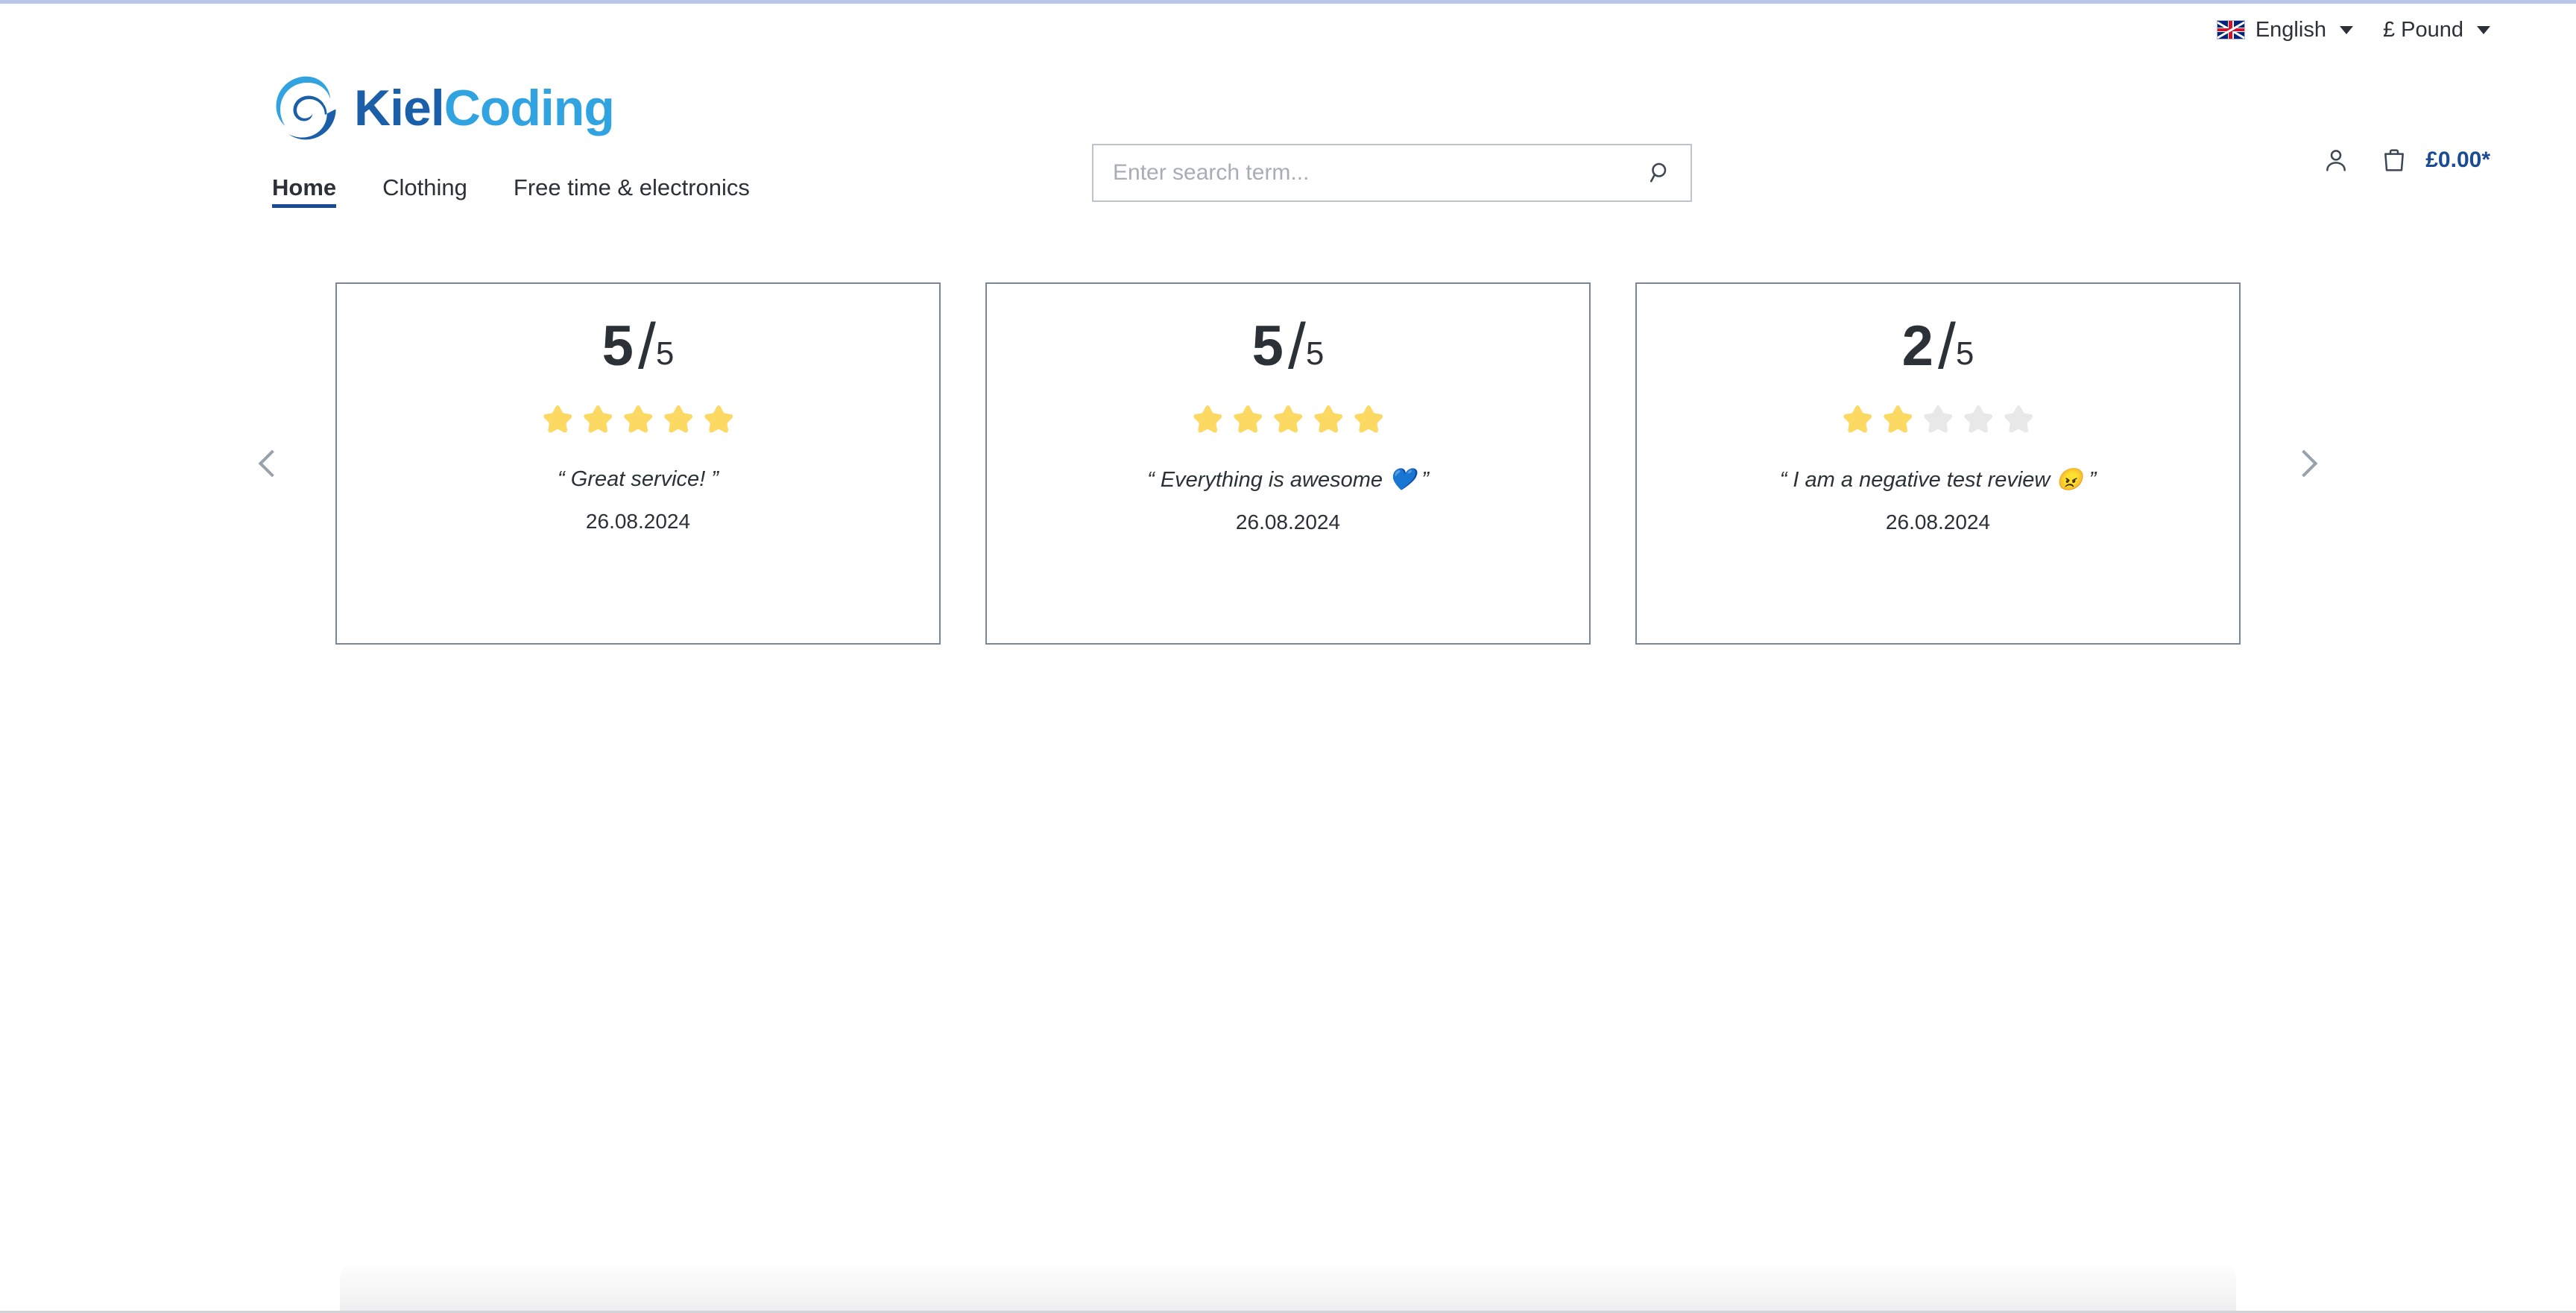 This screenshot has width=2576, height=1313. I want to click on review-text: “ Great service! ”, so click(639, 479).